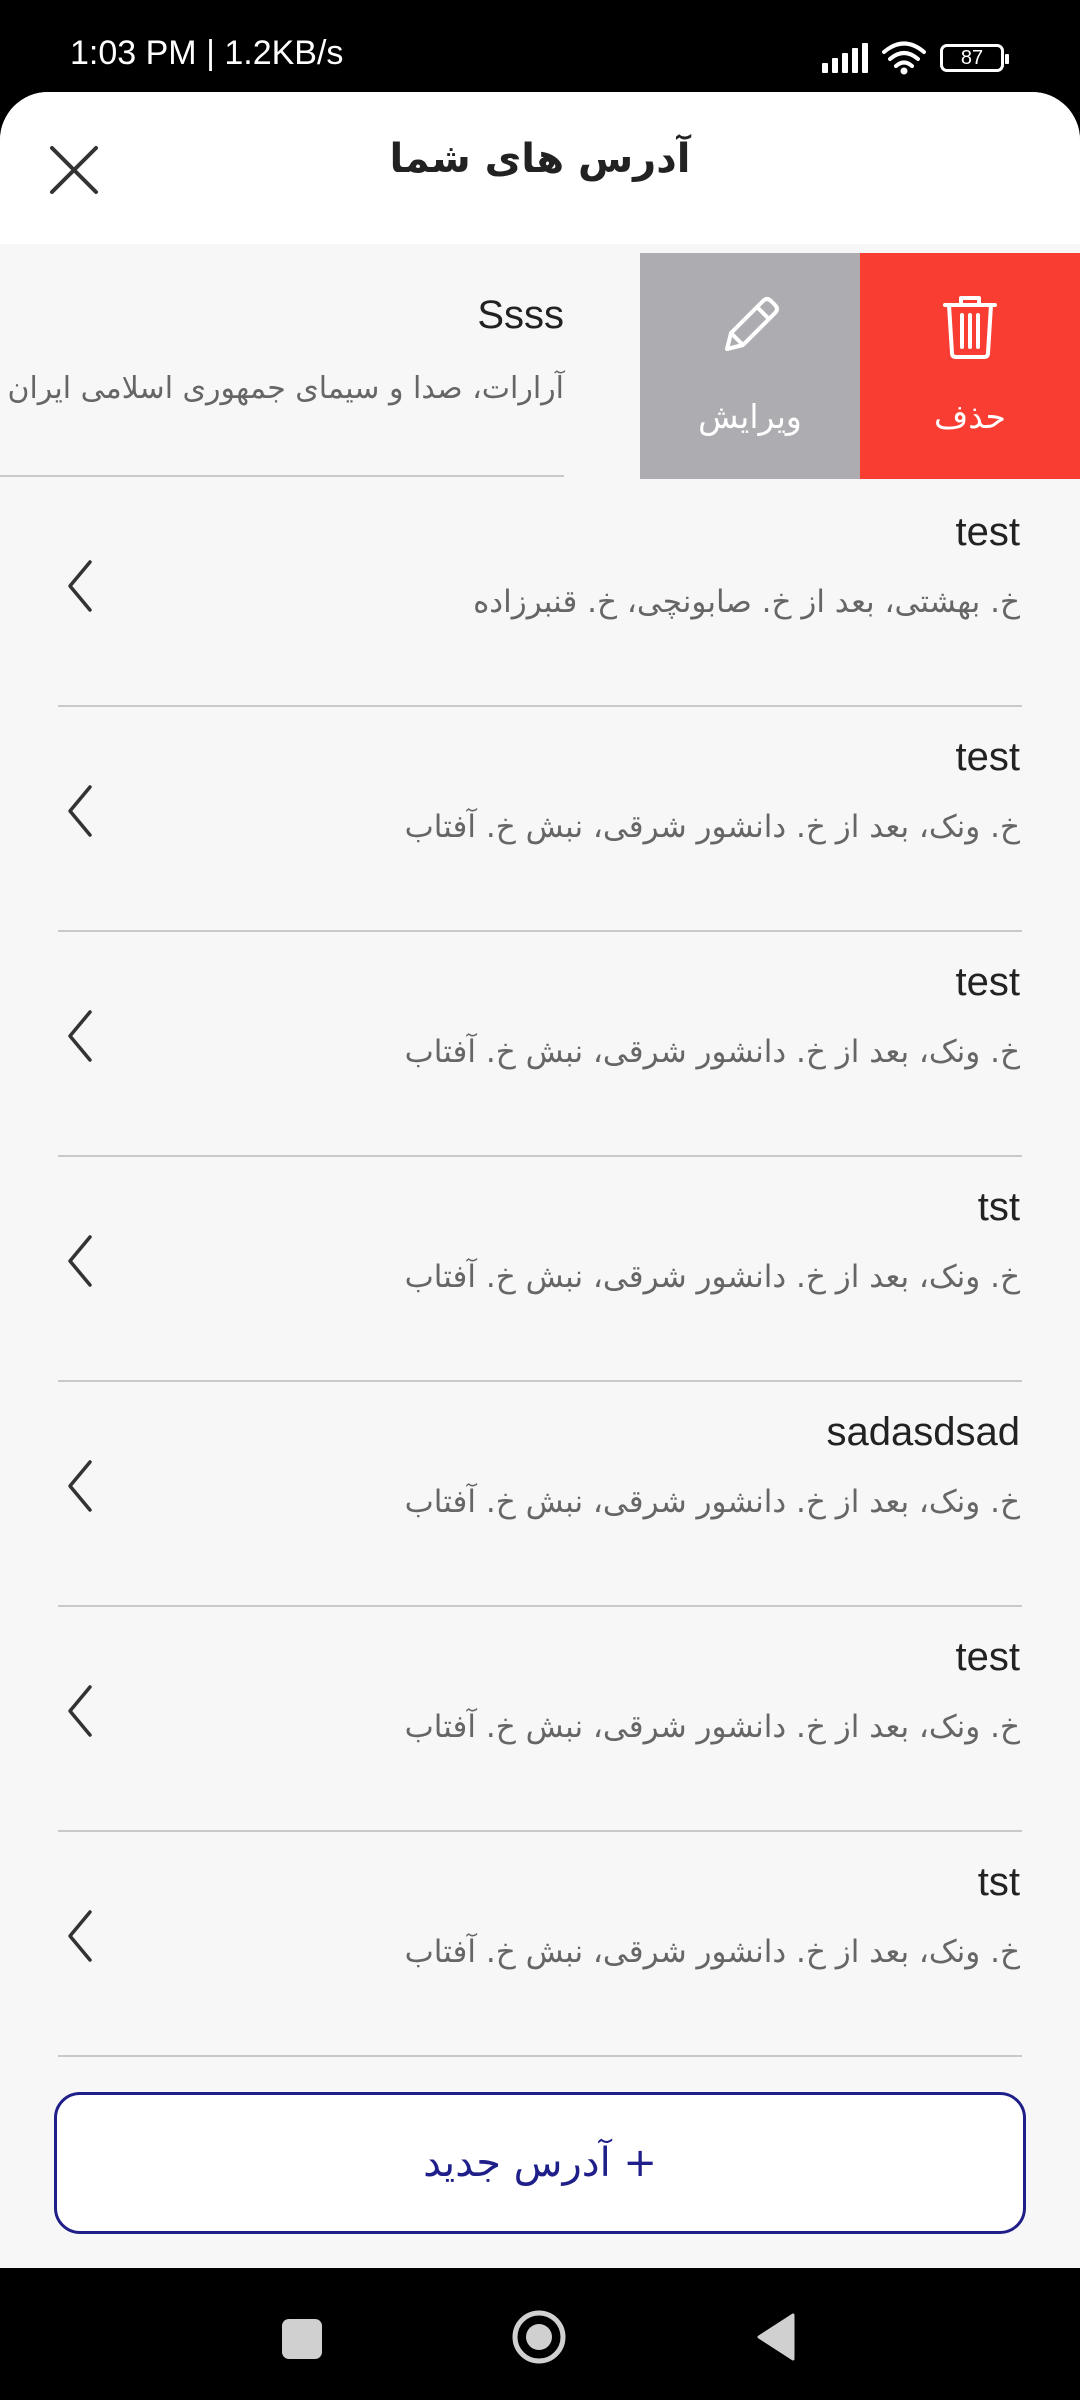 This screenshot has width=1080, height=2400. Describe the element at coordinates (752, 324) in the screenshot. I see `pencil-icon` at that location.